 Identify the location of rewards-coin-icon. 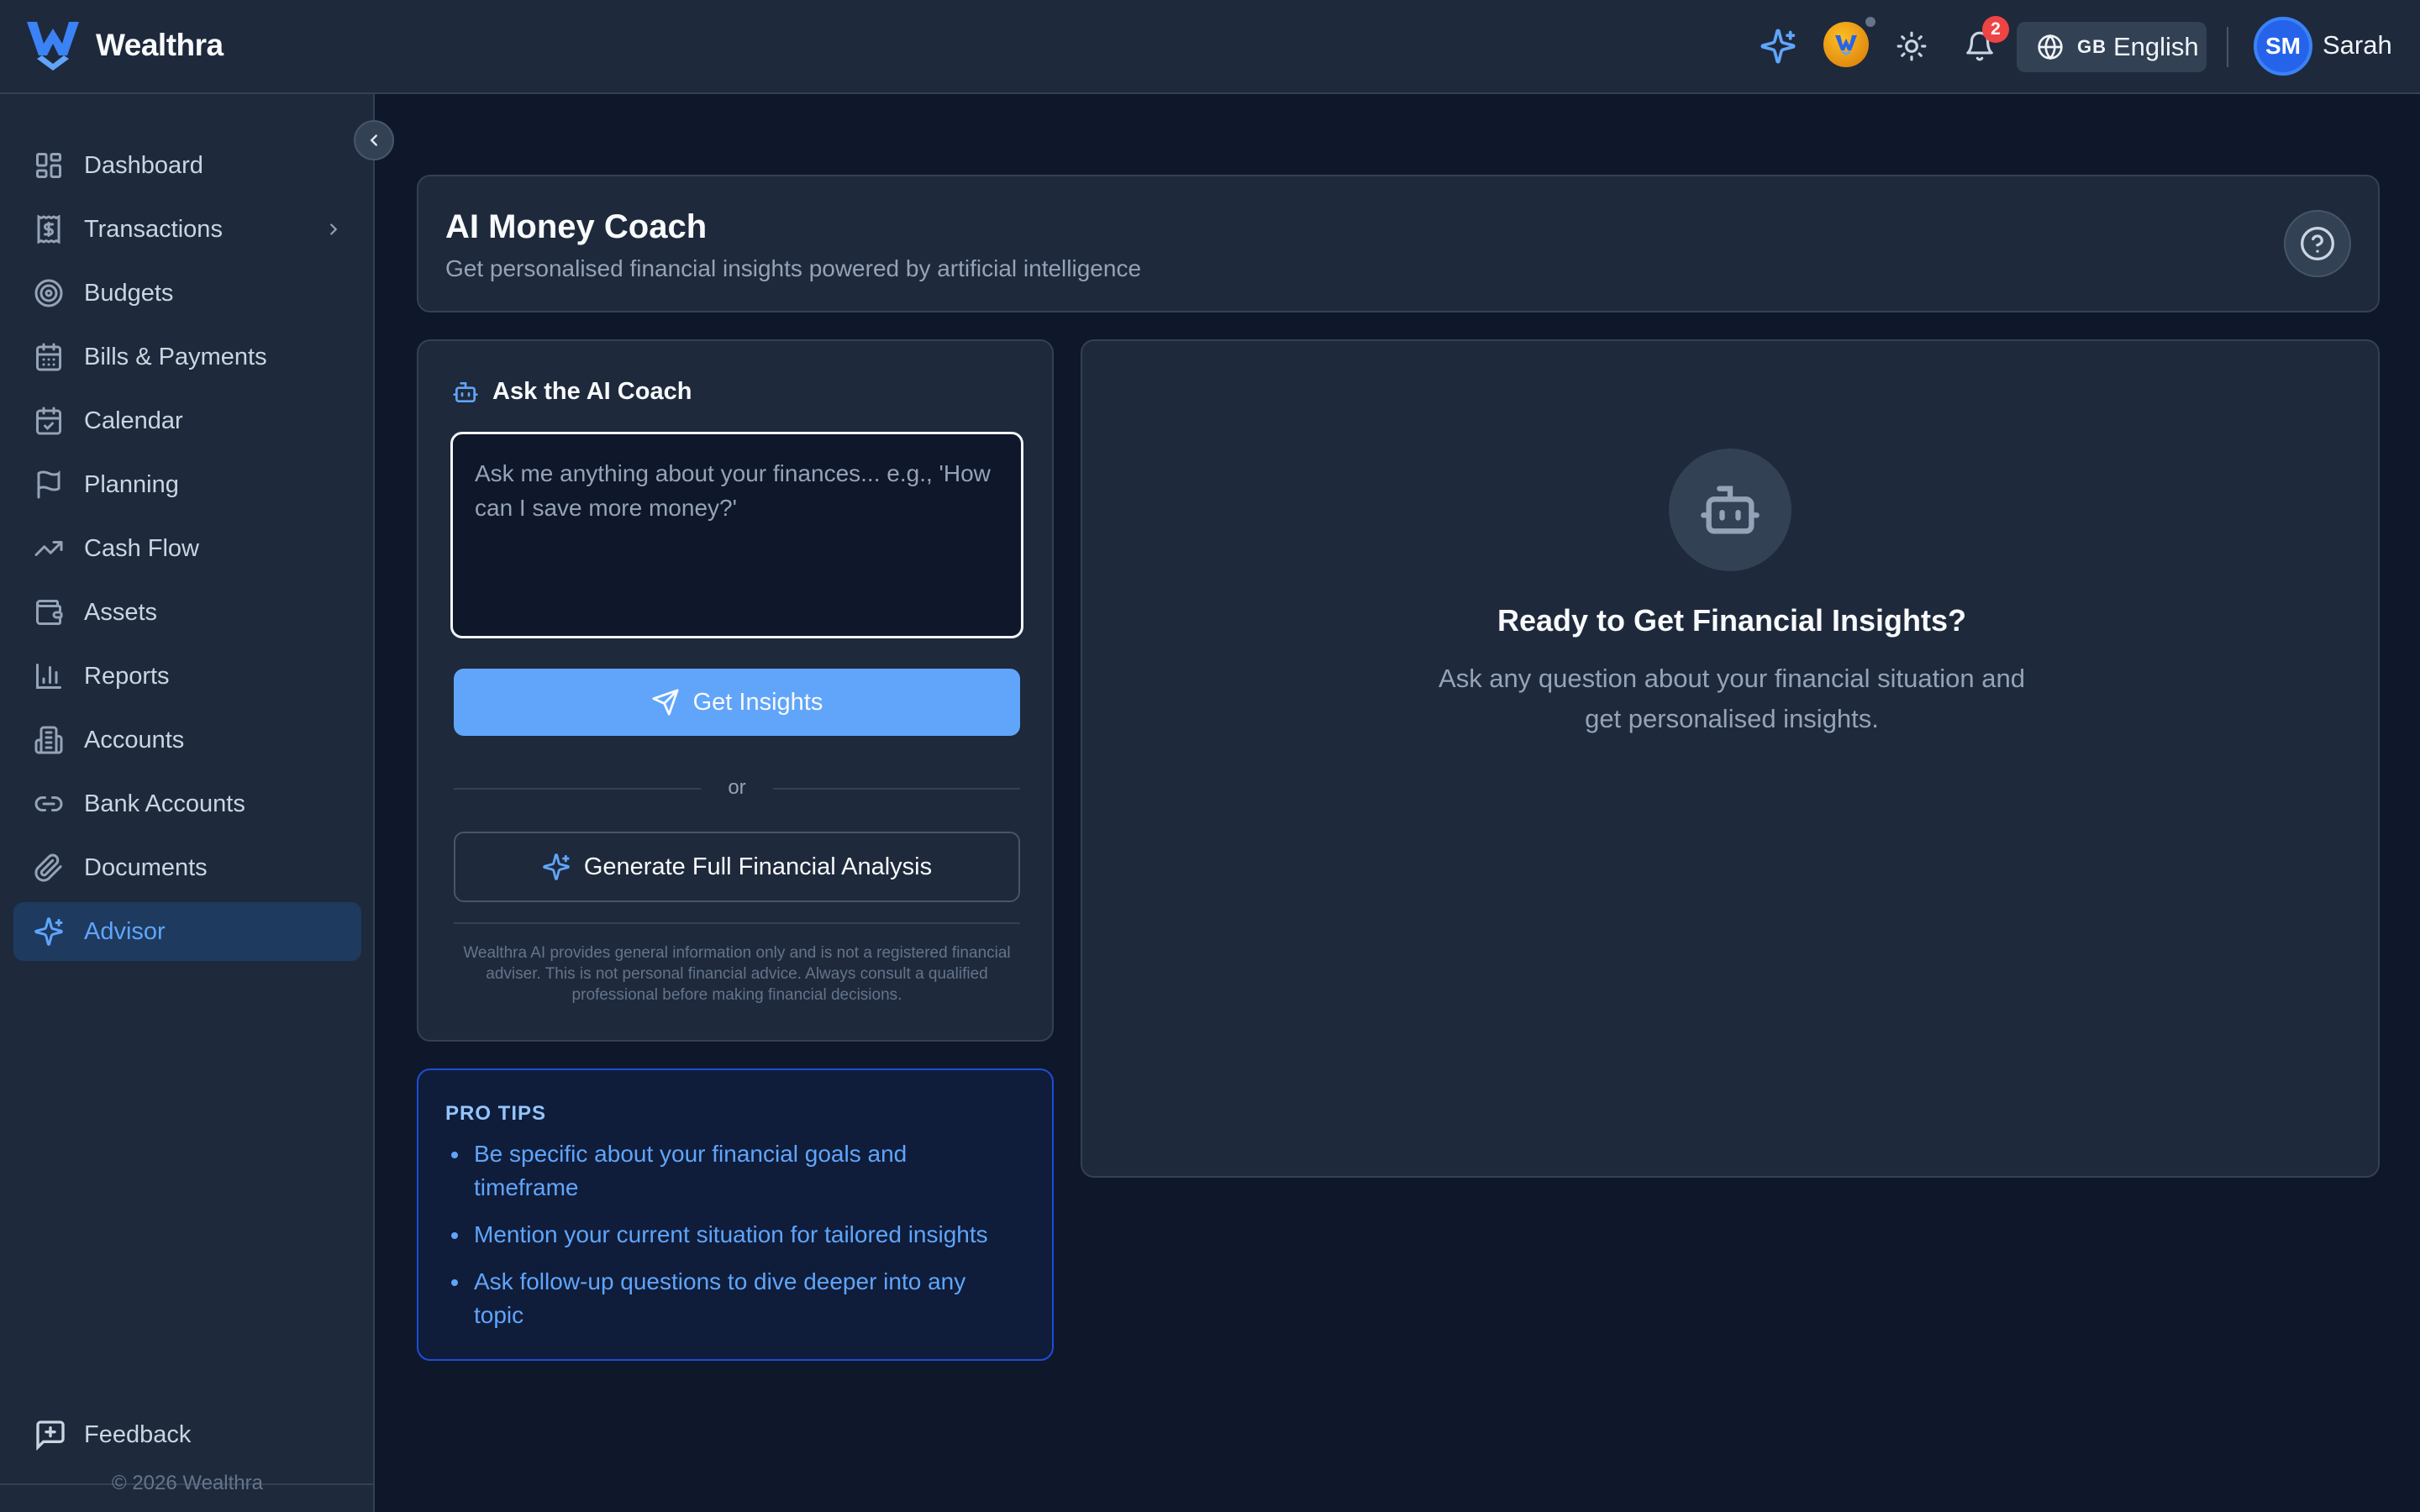
(1846, 44).